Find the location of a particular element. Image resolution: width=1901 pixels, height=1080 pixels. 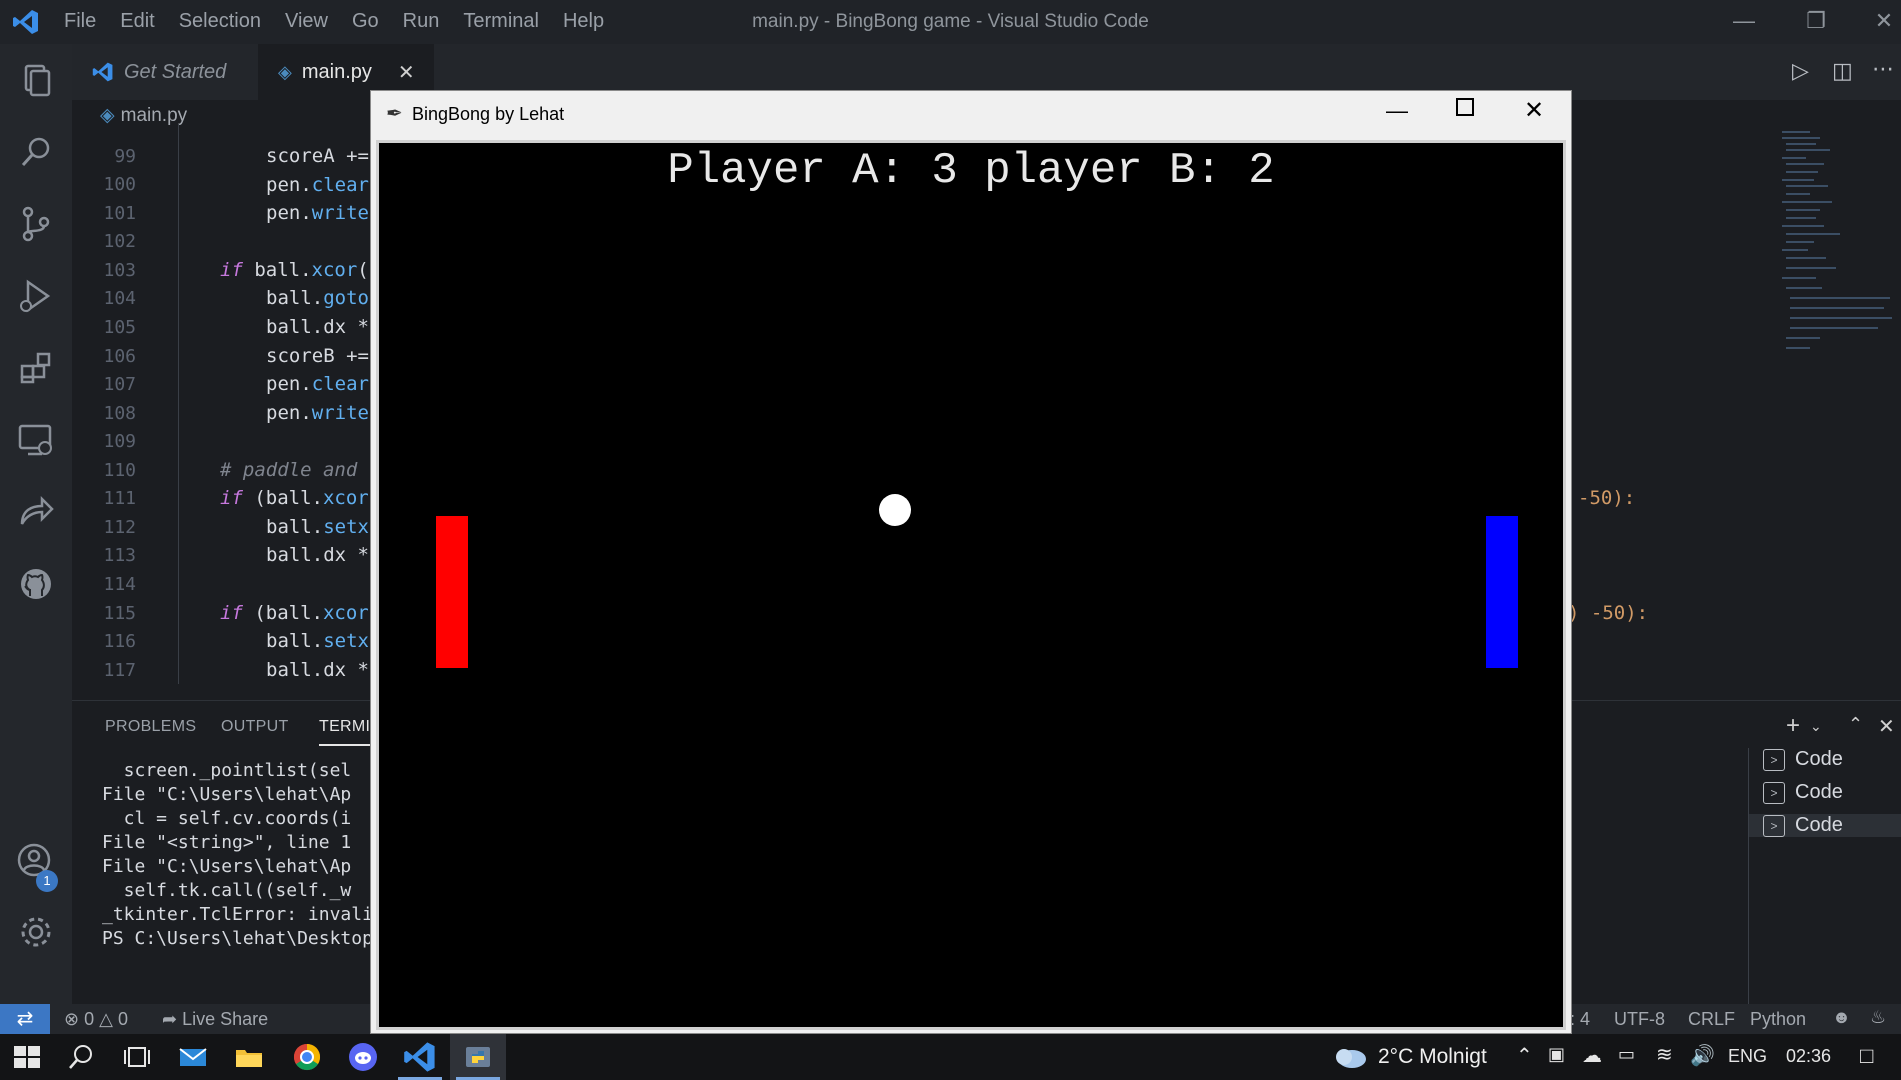

code-line: if (ball.xcor is located at coordinates (294, 498).